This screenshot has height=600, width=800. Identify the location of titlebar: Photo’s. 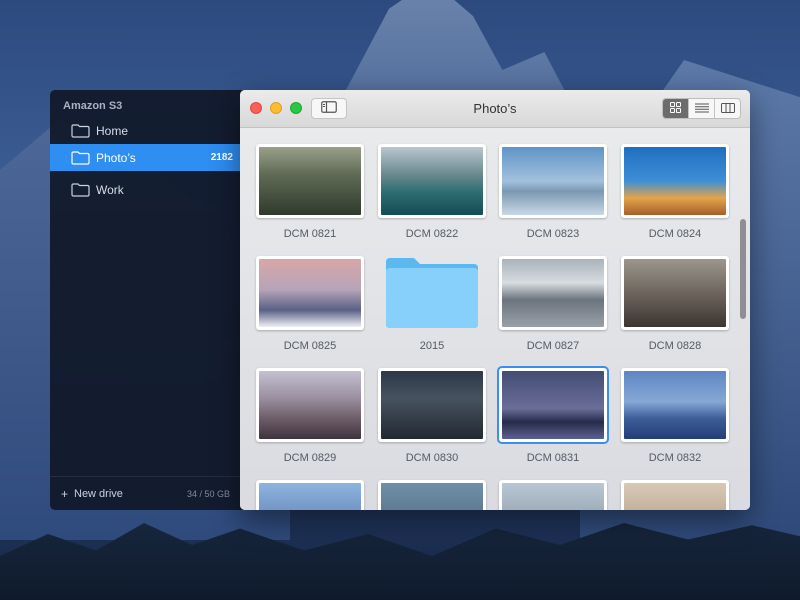
(495, 109).